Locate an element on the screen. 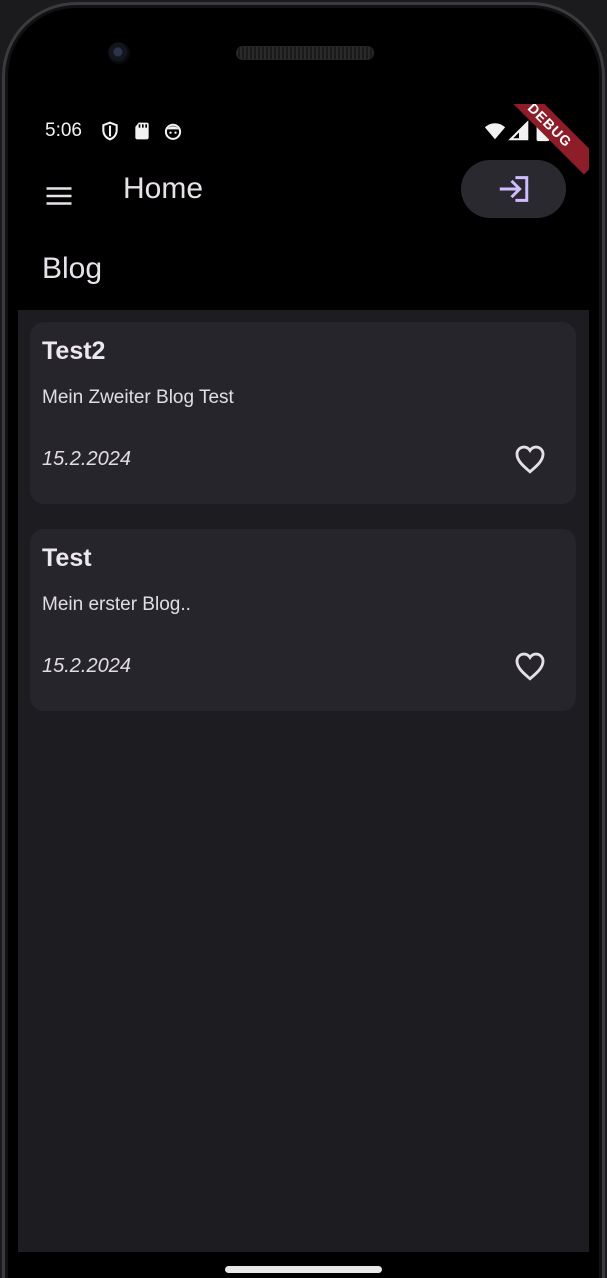 This screenshot has height=1278, width=607. menu-icon is located at coordinates (59, 196).